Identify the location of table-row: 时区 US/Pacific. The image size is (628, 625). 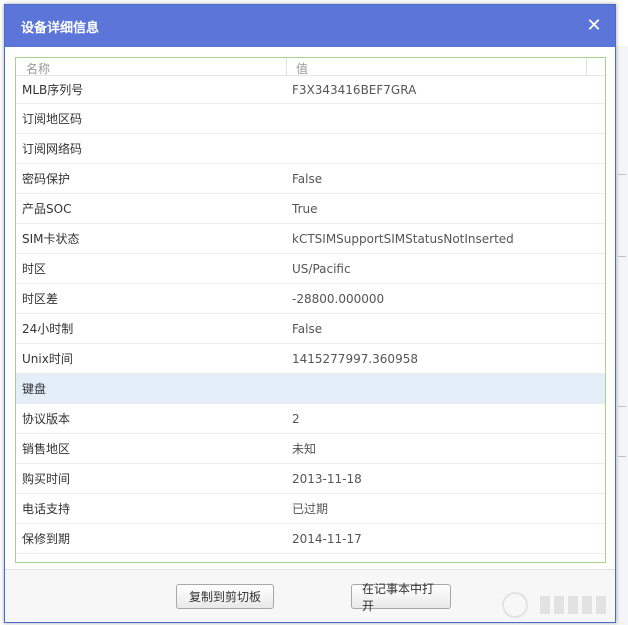
(310, 269).